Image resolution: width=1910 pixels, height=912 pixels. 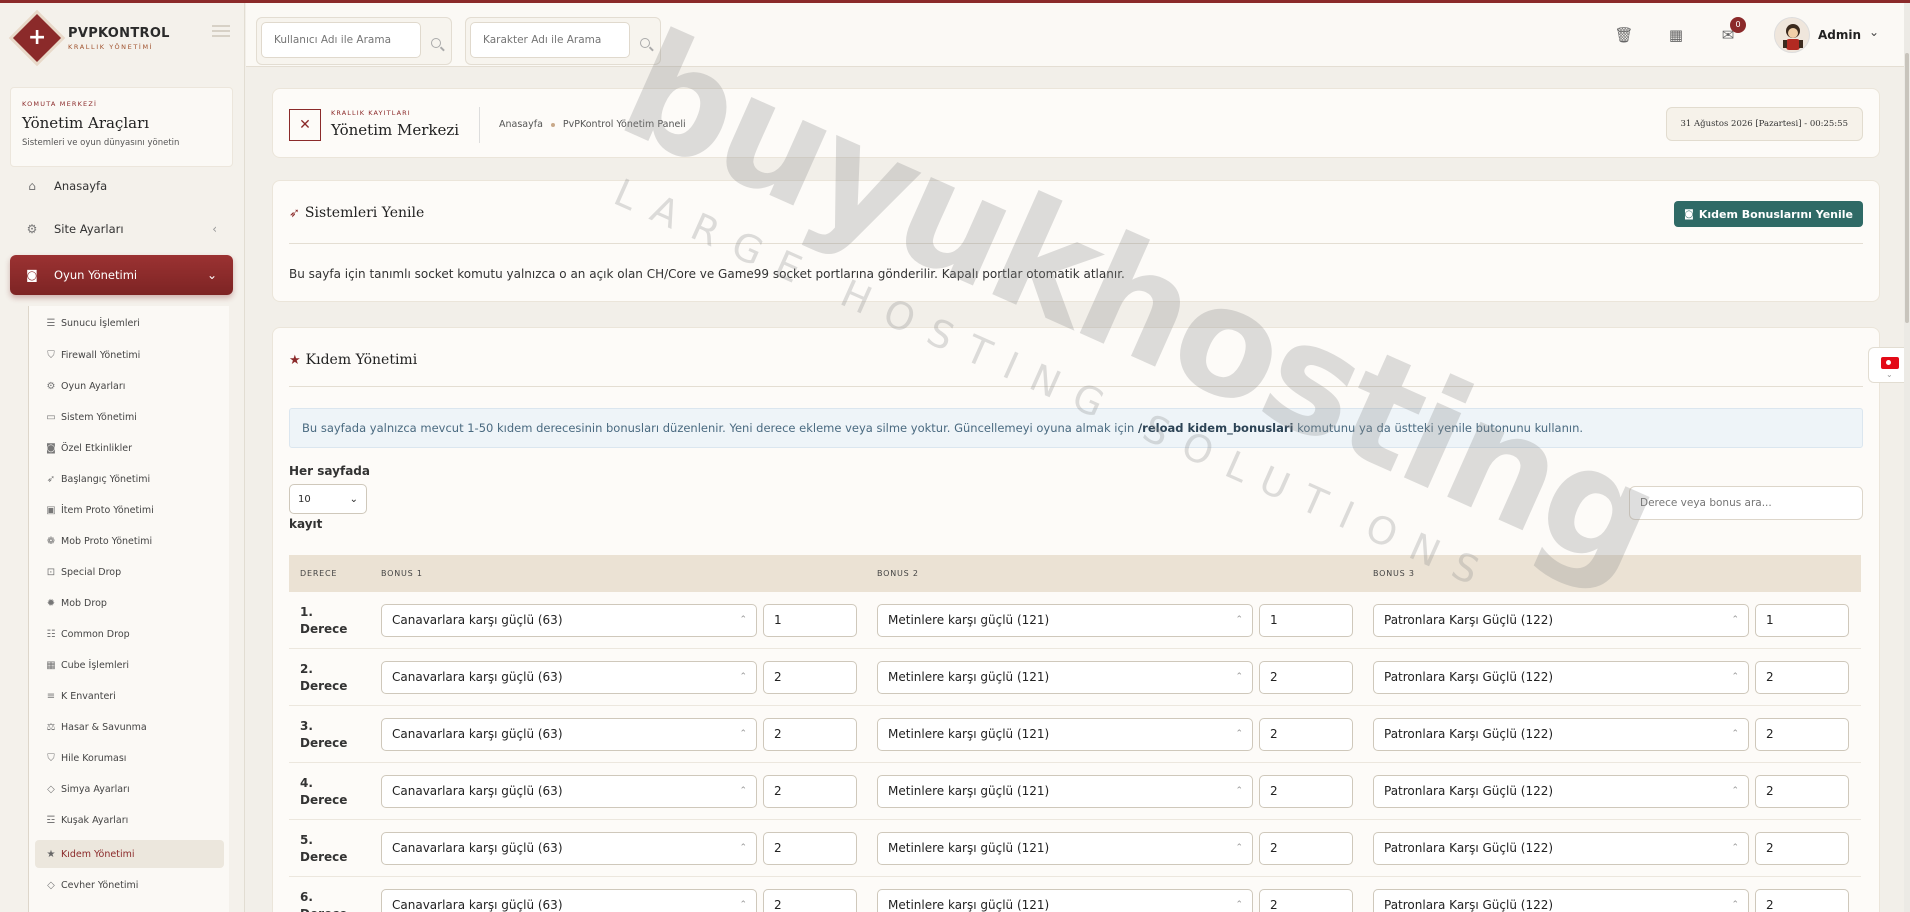 I want to click on sub-item-ore: ◇ Cevher Yönetimi, so click(x=129, y=885).